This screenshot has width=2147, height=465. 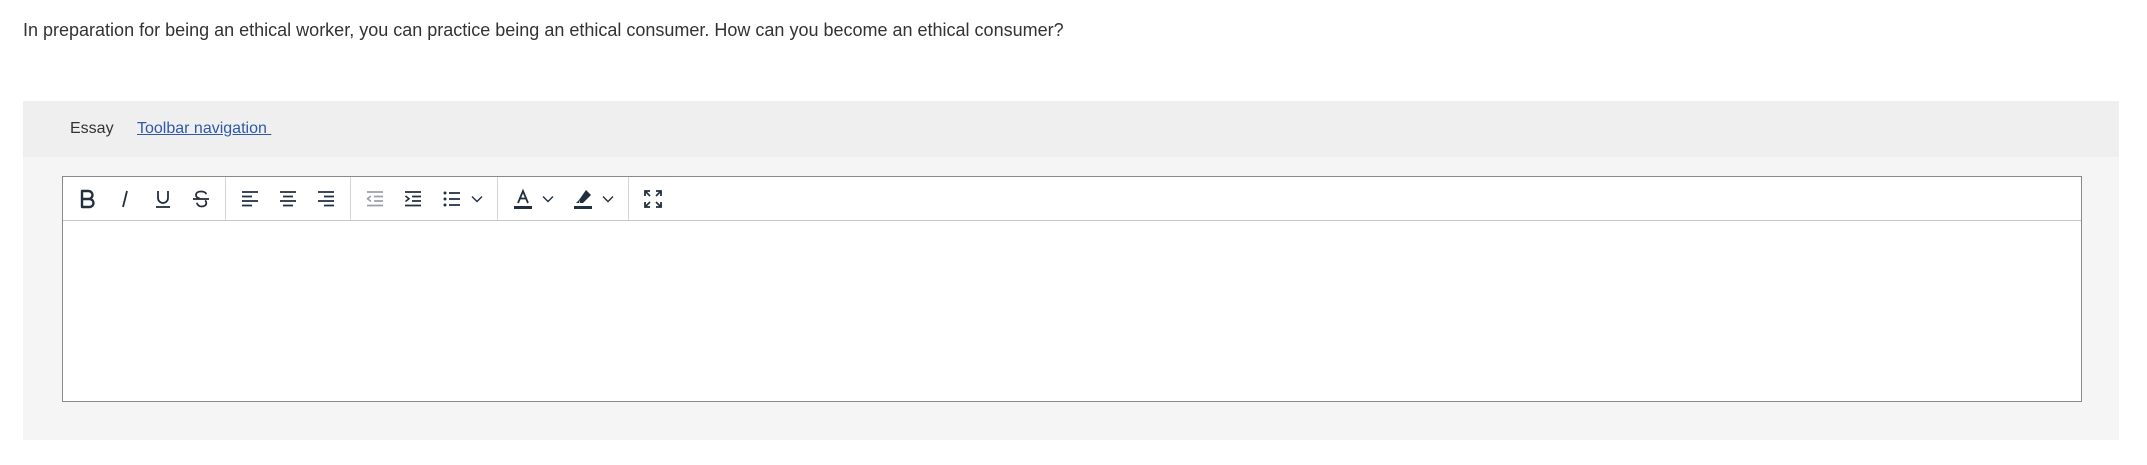 I want to click on align-right-icon, so click(x=326, y=198).